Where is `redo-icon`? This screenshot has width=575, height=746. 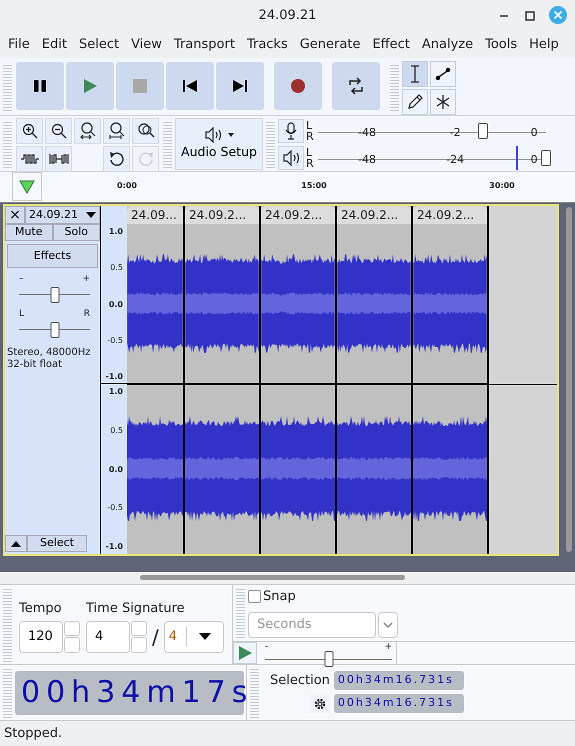
redo-icon is located at coordinates (145, 159).